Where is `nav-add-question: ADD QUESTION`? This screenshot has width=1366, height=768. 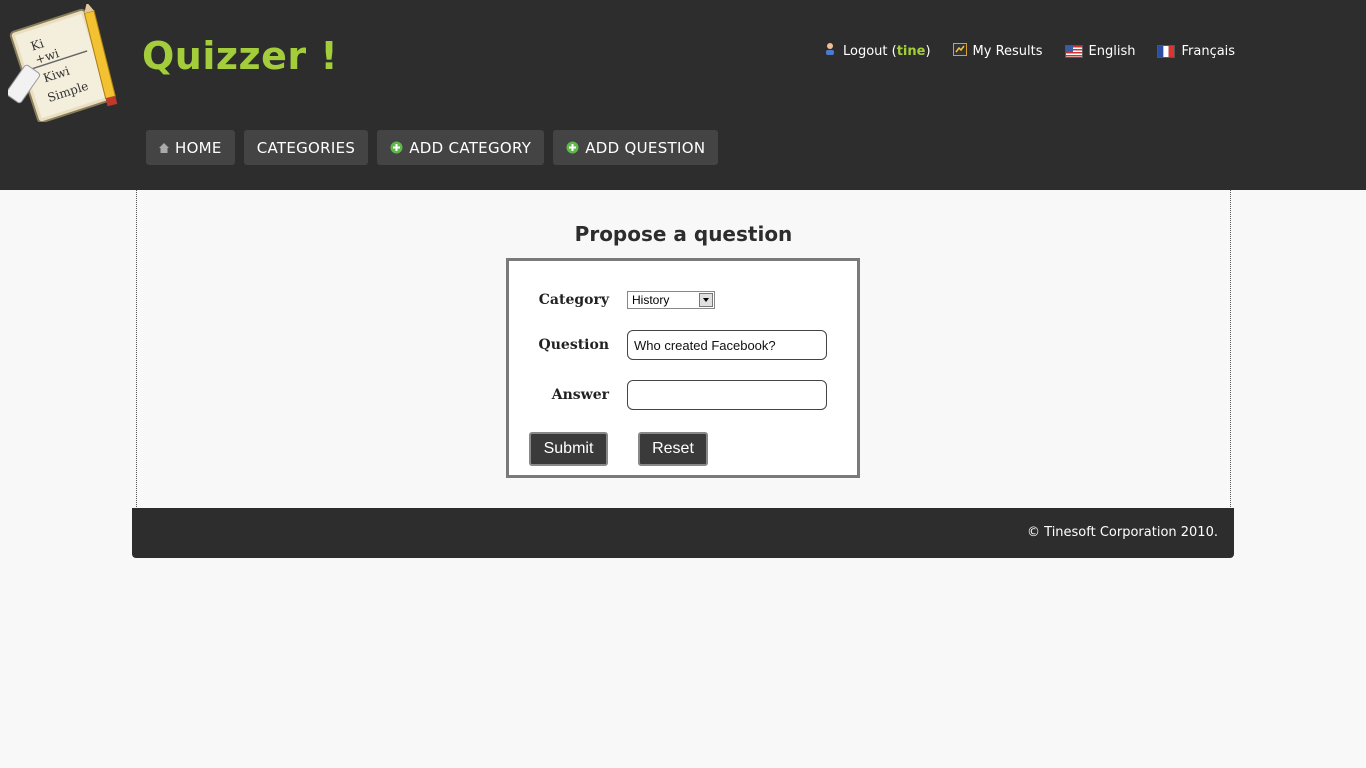
nav-add-question: ADD QUESTION is located at coordinates (636, 147).